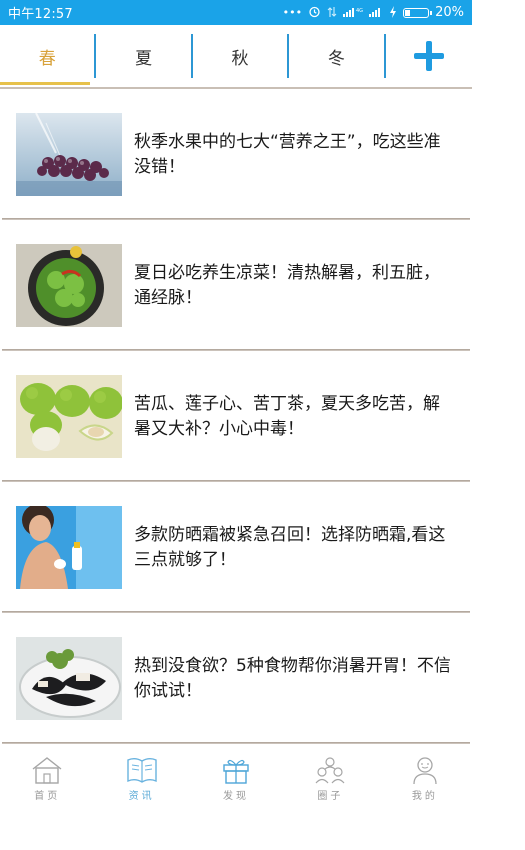 This screenshot has width=525, height=850. I want to click on nav-news: 资讯, so click(141, 776).